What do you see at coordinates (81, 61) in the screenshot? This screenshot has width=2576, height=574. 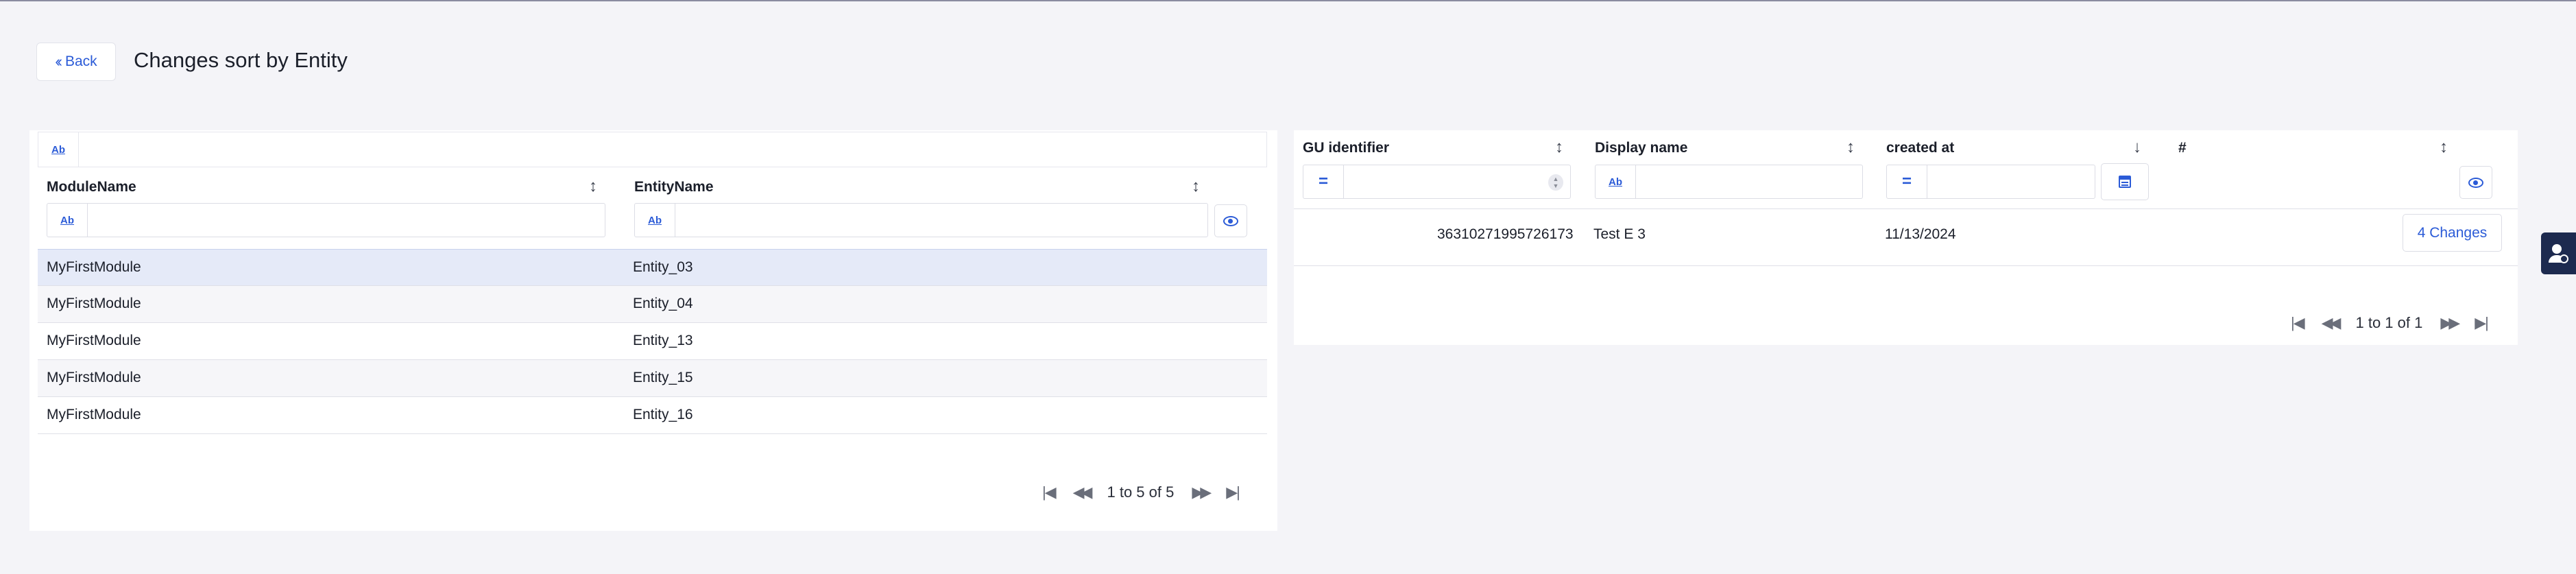 I see `back-label: Back` at bounding box center [81, 61].